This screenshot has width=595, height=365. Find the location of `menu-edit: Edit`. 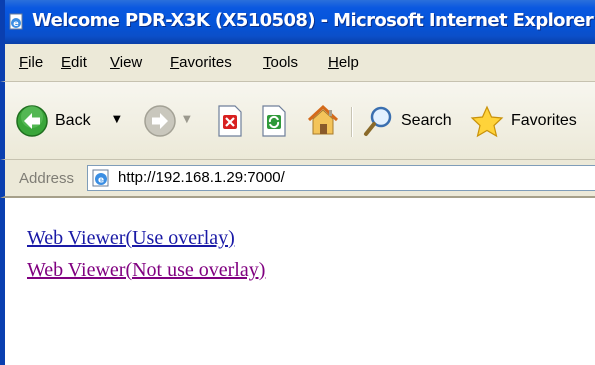

menu-edit: Edit is located at coordinates (74, 63).